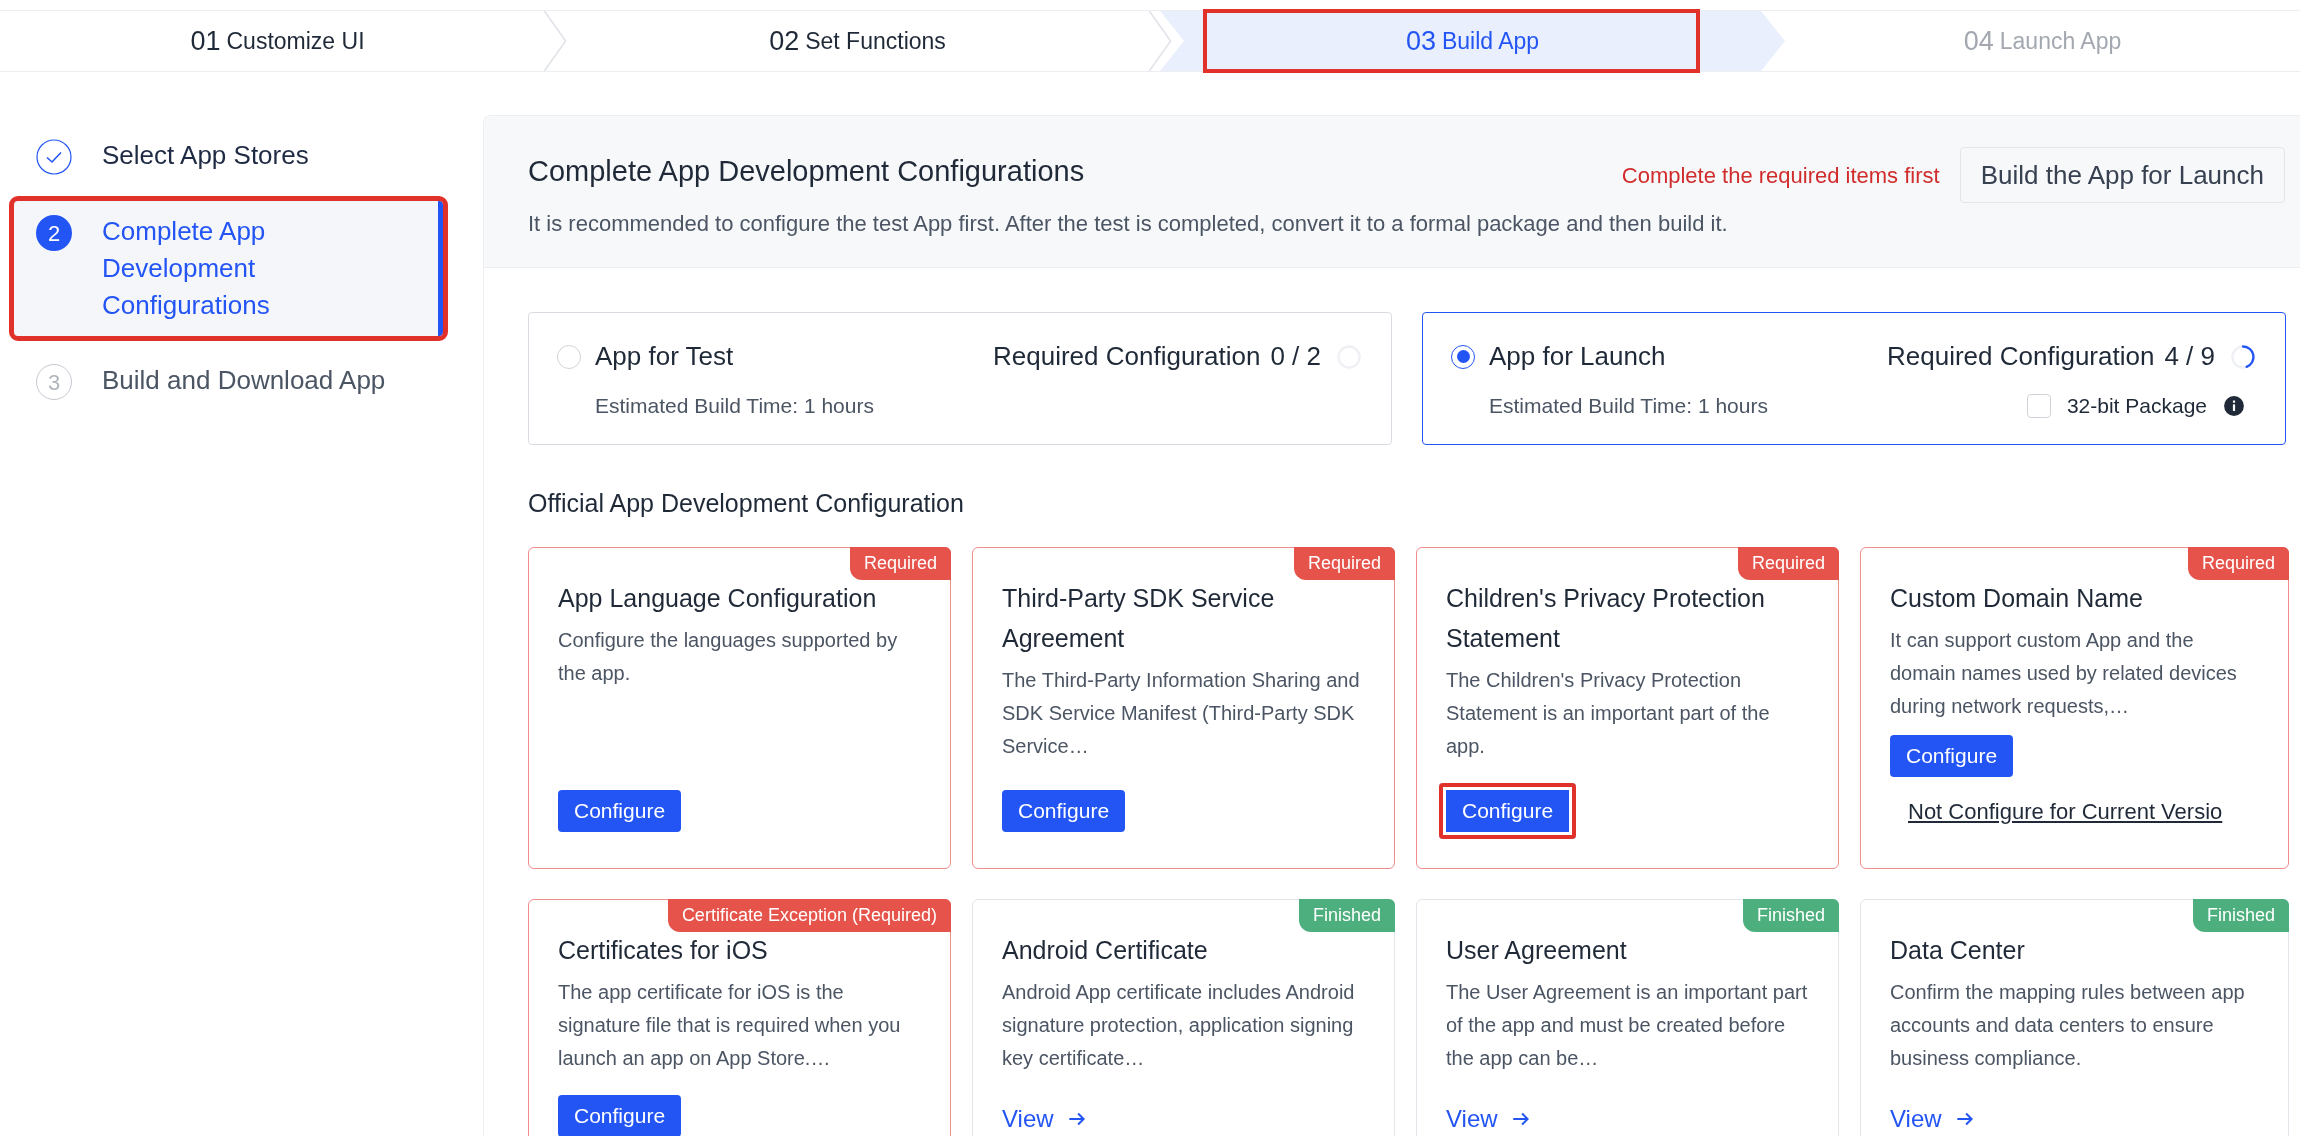  Describe the element at coordinates (960, 378) in the screenshot. I see `app-type-card: App for Test Required Configuration 0 / 2 Estimated Build Time: 1 hours` at that location.